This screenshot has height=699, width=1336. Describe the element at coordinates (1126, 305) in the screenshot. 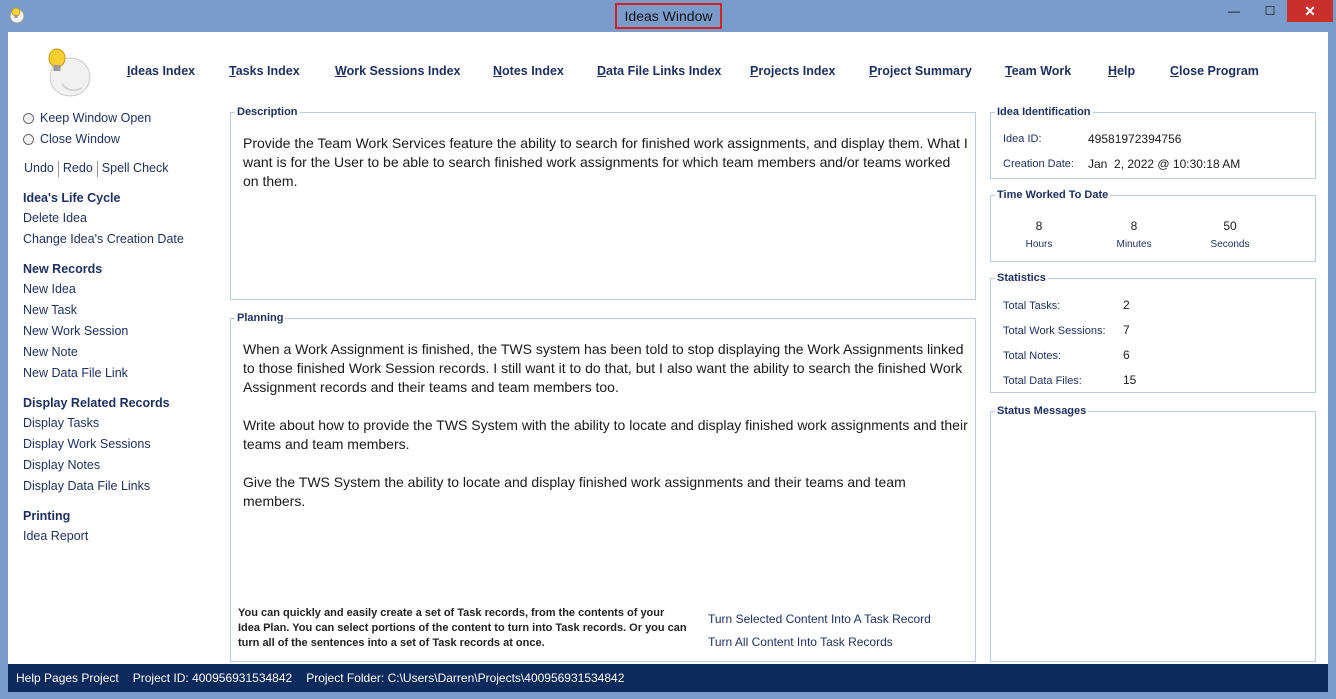

I see `total-tasks-value: 2` at that location.